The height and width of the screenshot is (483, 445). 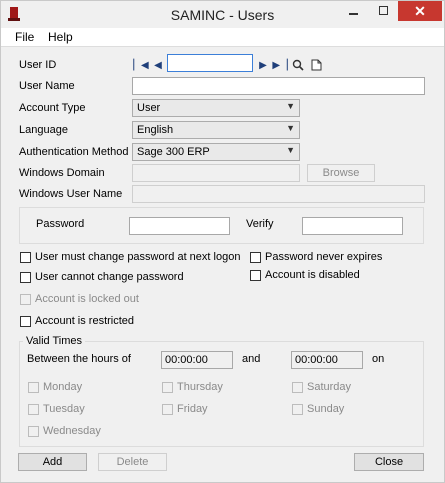 What do you see at coordinates (216, 173) in the screenshot?
I see `windows-domain-input` at bounding box center [216, 173].